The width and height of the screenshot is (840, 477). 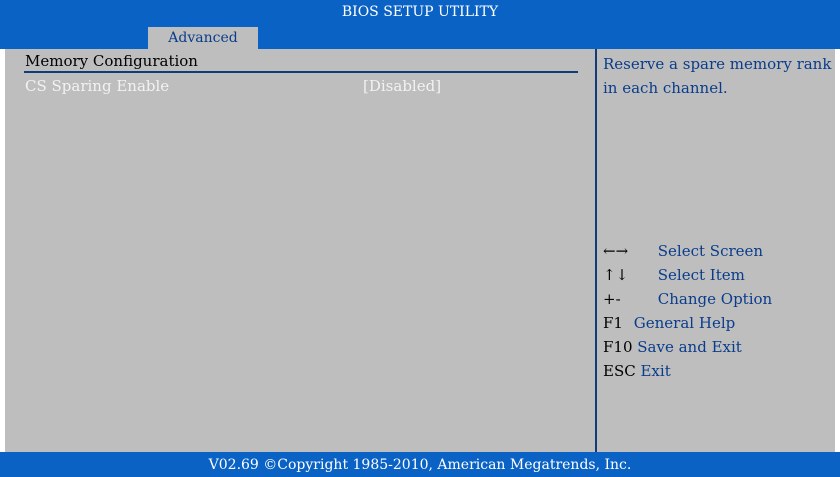 I want to click on up-down-arrows-icon: ↑↓, so click(x=616, y=275).